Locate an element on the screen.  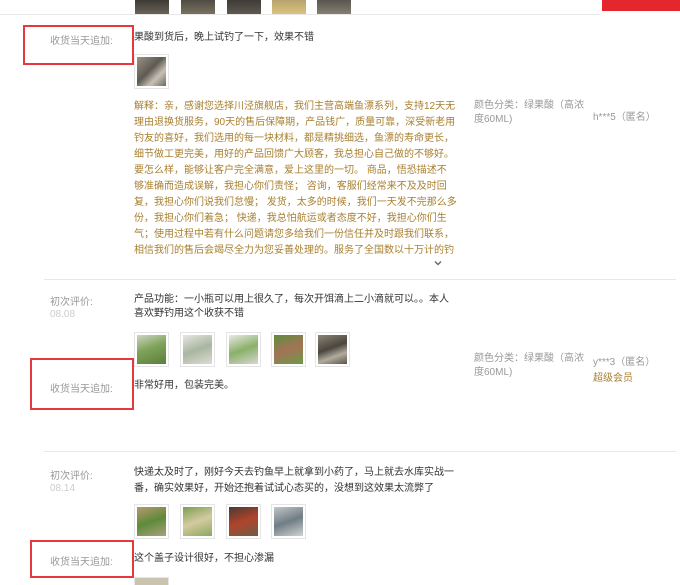
reply-line: 解释：亲，感谢您选择川泾旗舰店，我们主营高端鱼漂系列，支持12天无 is located at coordinates (295, 106).